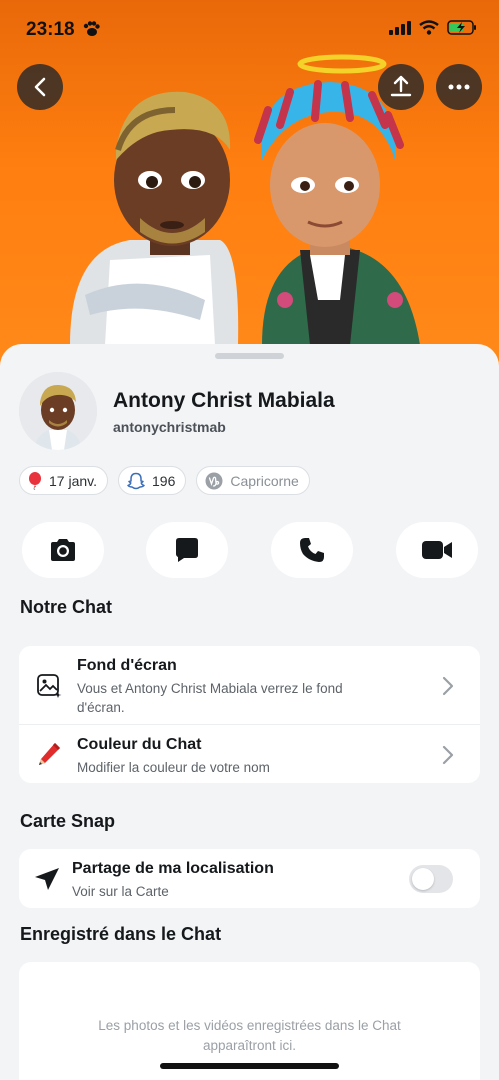 This screenshot has width=499, height=1080. What do you see at coordinates (120, 891) in the screenshot?
I see `location-sharing-subtitle: Voir sur la Carte` at bounding box center [120, 891].